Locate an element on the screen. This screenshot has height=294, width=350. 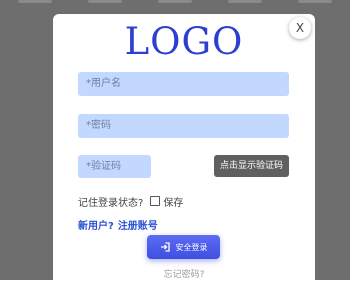
register-row: 新用户? 注册账号 is located at coordinates (118, 224).